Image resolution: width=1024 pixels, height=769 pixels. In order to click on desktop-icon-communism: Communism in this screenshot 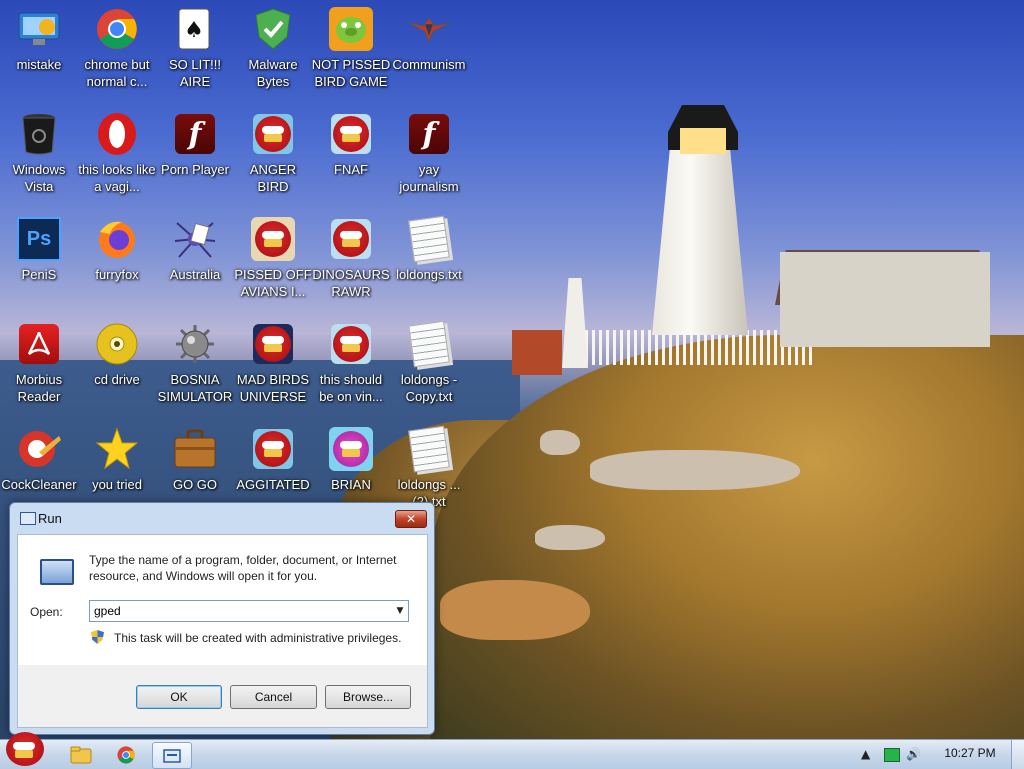, I will do `click(429, 36)`.